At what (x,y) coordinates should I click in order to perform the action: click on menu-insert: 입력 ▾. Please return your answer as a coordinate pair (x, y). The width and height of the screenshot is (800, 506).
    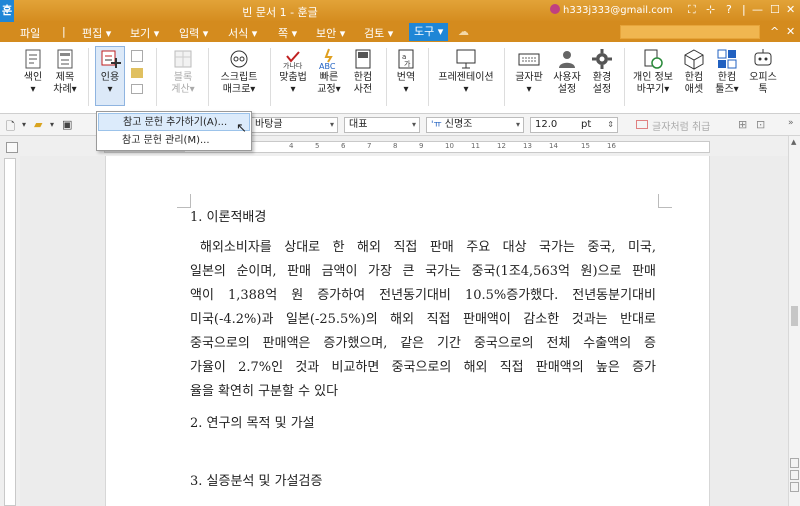
    Looking at the image, I should click on (193, 33).